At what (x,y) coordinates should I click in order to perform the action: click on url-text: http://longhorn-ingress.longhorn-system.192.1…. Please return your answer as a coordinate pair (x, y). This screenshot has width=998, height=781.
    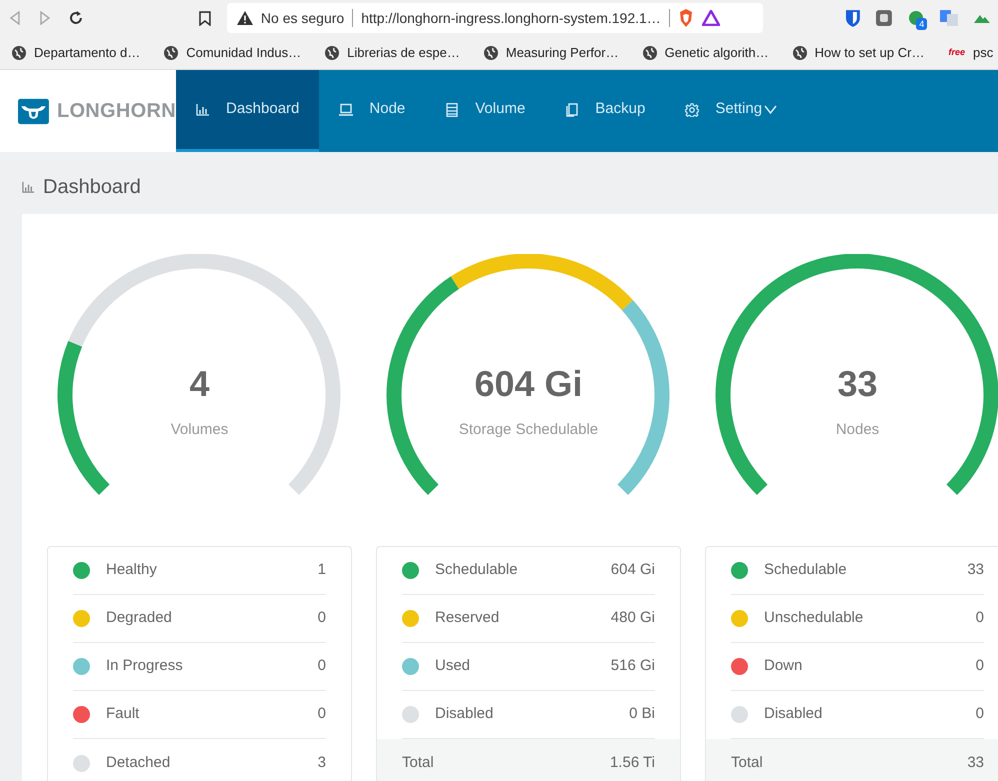
    Looking at the image, I should click on (511, 18).